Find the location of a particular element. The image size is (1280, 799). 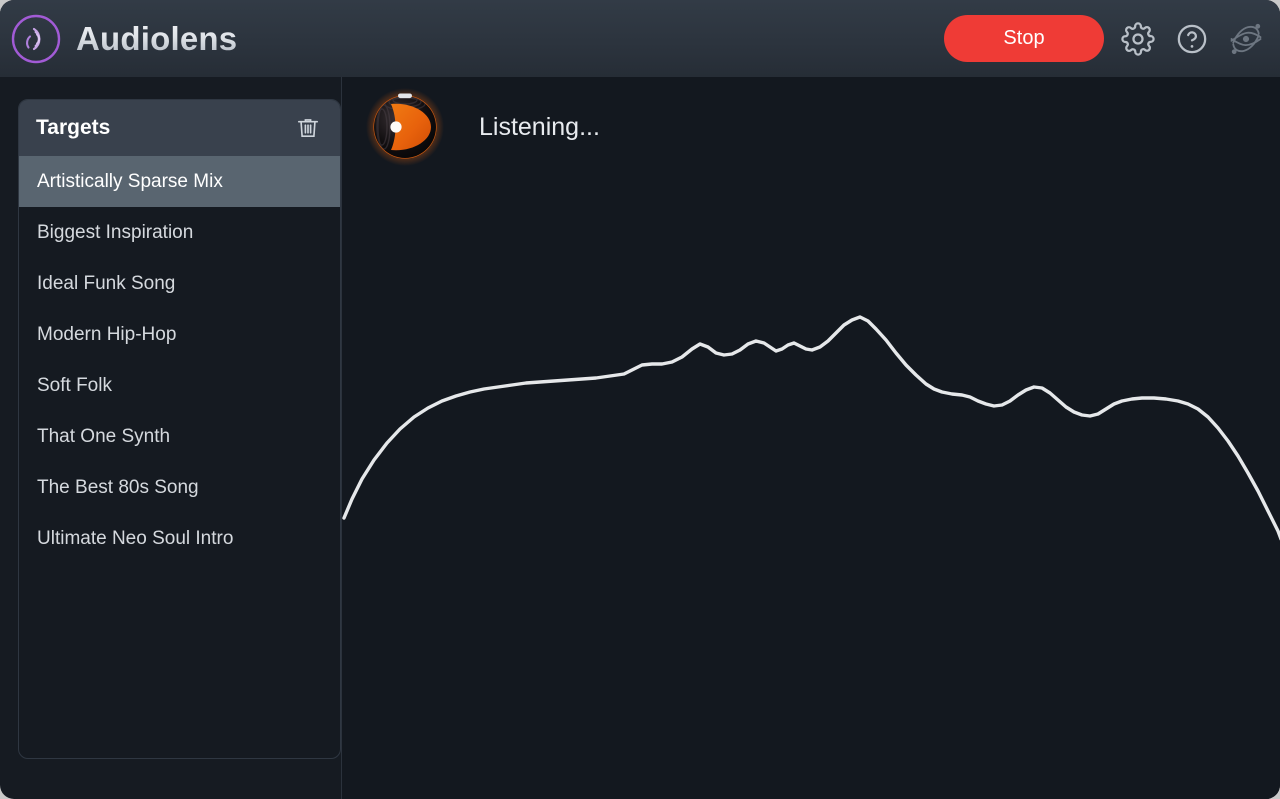

stop-button: Stop is located at coordinates (1024, 38).